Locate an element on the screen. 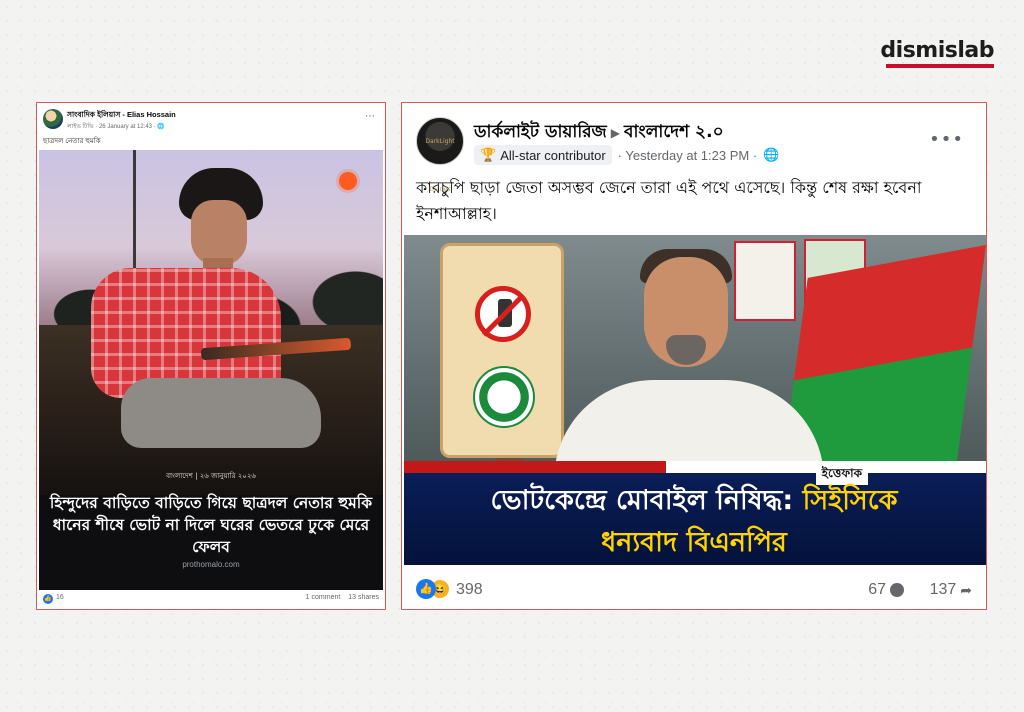 The width and height of the screenshot is (1024, 712). contributor-badge: 🏆 All-star contributor is located at coordinates (543, 155).